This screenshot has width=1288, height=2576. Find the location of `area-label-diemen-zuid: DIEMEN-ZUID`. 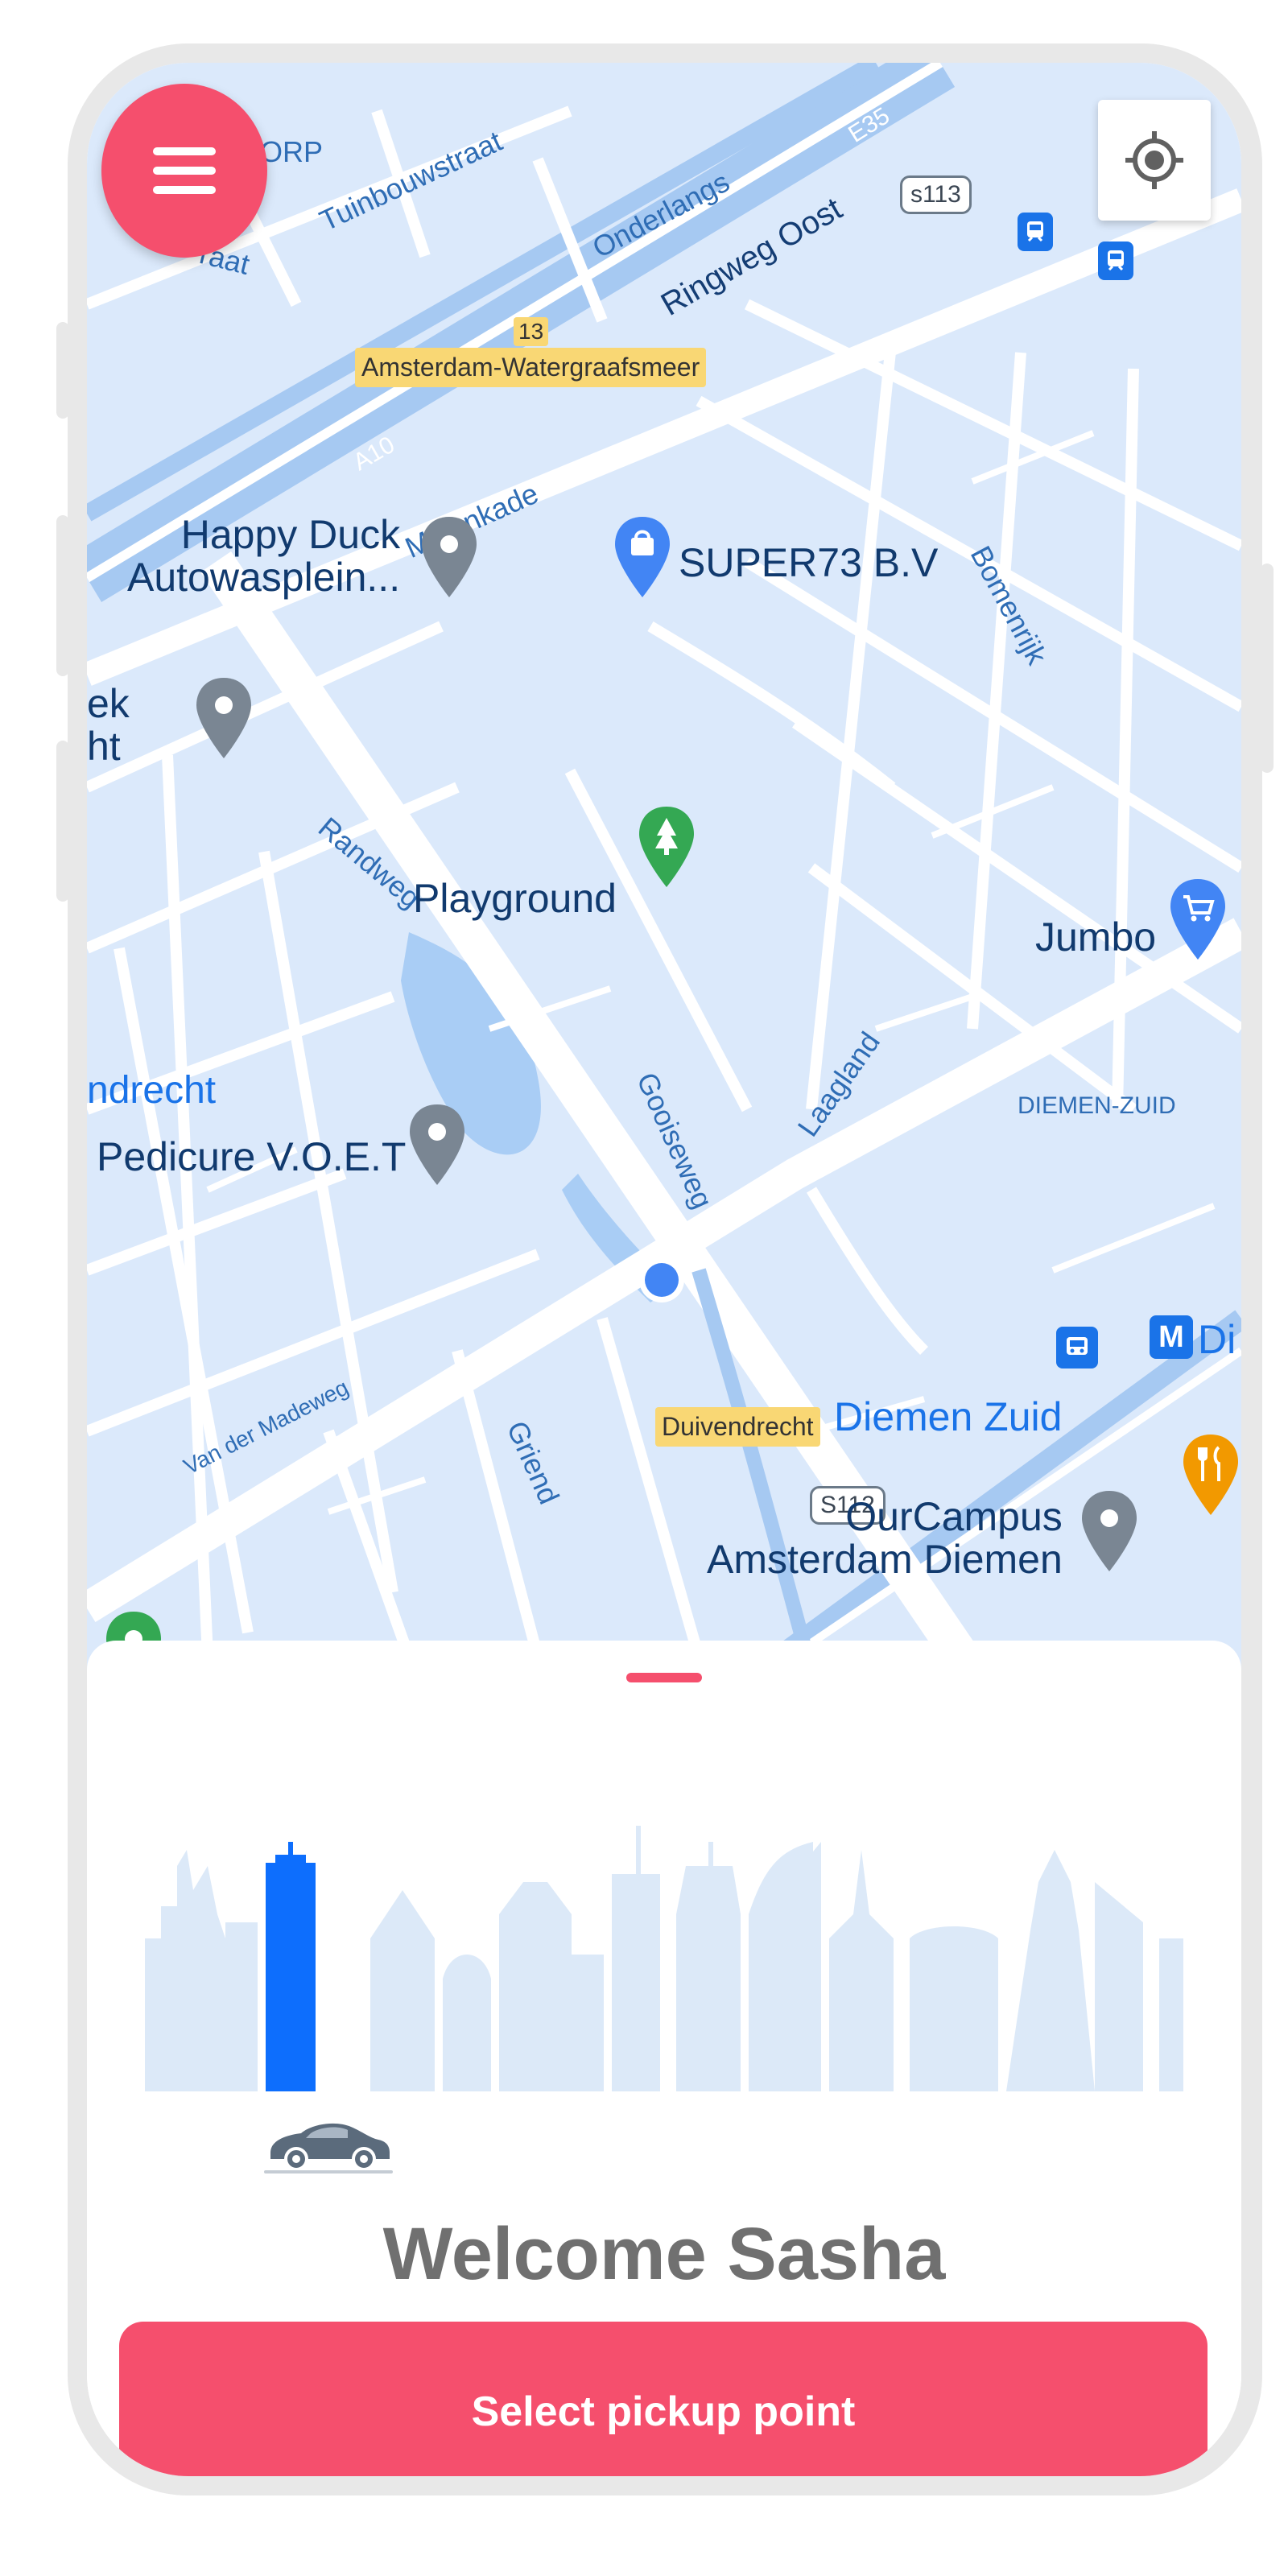

area-label-diemen-zuid: DIEMEN-ZUID is located at coordinates (1097, 1105).